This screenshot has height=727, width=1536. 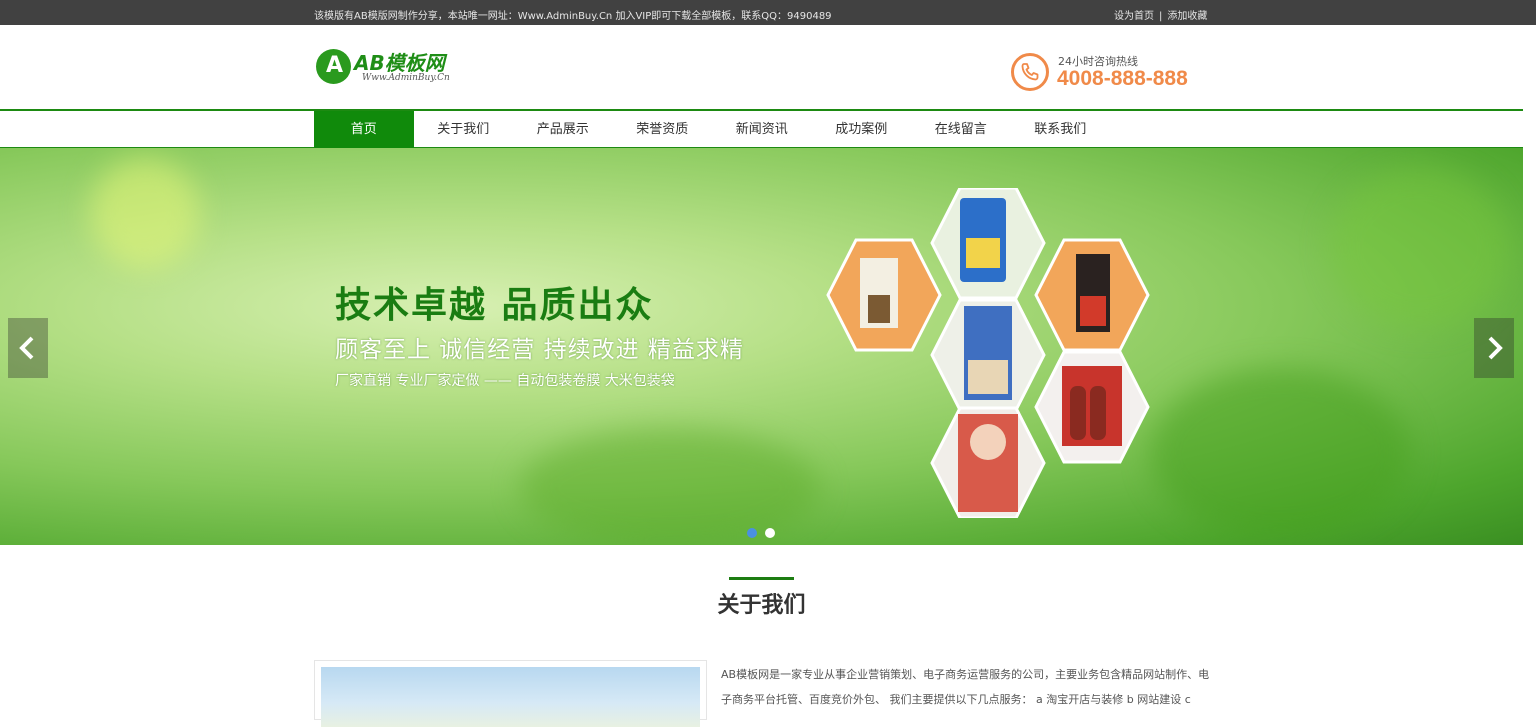 I want to click on hotline-block: 24小时咨询热线 4008-888-888, so click(x=1109, y=72).